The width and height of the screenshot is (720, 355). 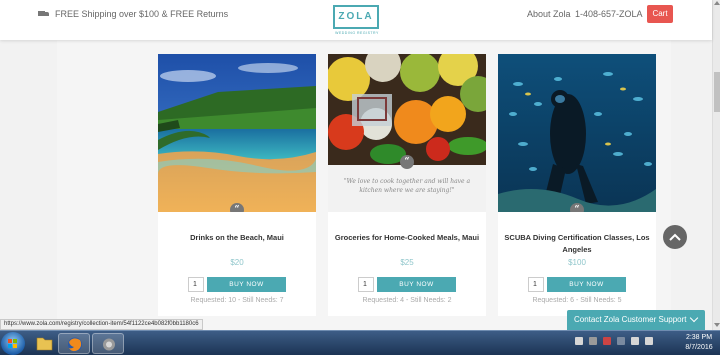 I want to click on clock-date: 8/7/2016, so click(x=699, y=347).